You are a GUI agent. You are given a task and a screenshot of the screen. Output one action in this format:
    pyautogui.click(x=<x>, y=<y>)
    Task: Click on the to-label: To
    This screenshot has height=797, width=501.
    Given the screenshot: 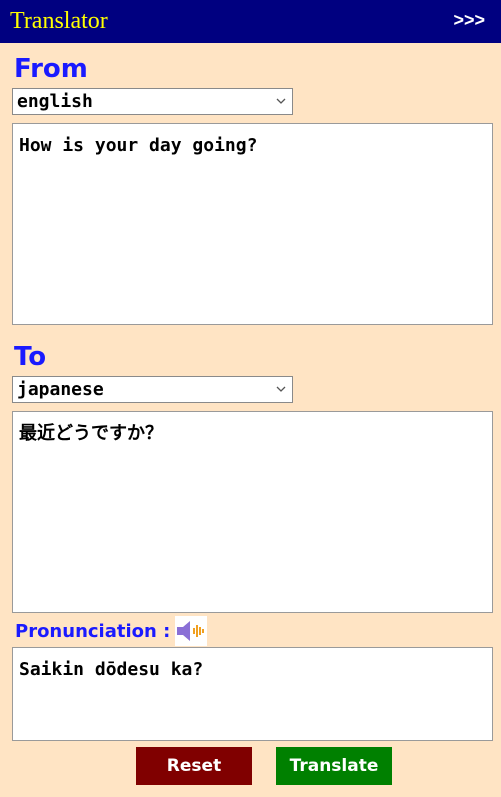 What is the action you would take?
    pyautogui.click(x=30, y=357)
    